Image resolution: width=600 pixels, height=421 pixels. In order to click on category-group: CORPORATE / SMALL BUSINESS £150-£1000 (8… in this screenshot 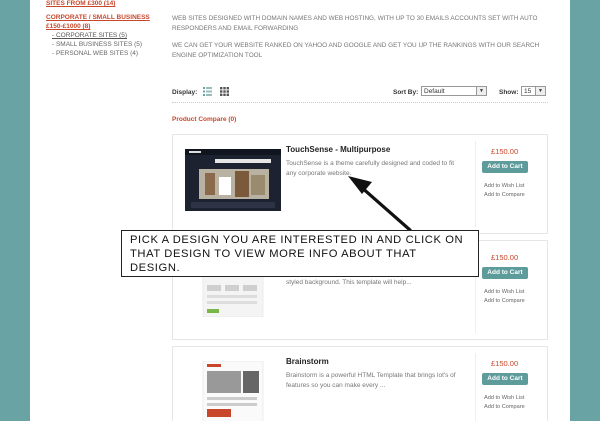, I will do `click(103, 35)`.